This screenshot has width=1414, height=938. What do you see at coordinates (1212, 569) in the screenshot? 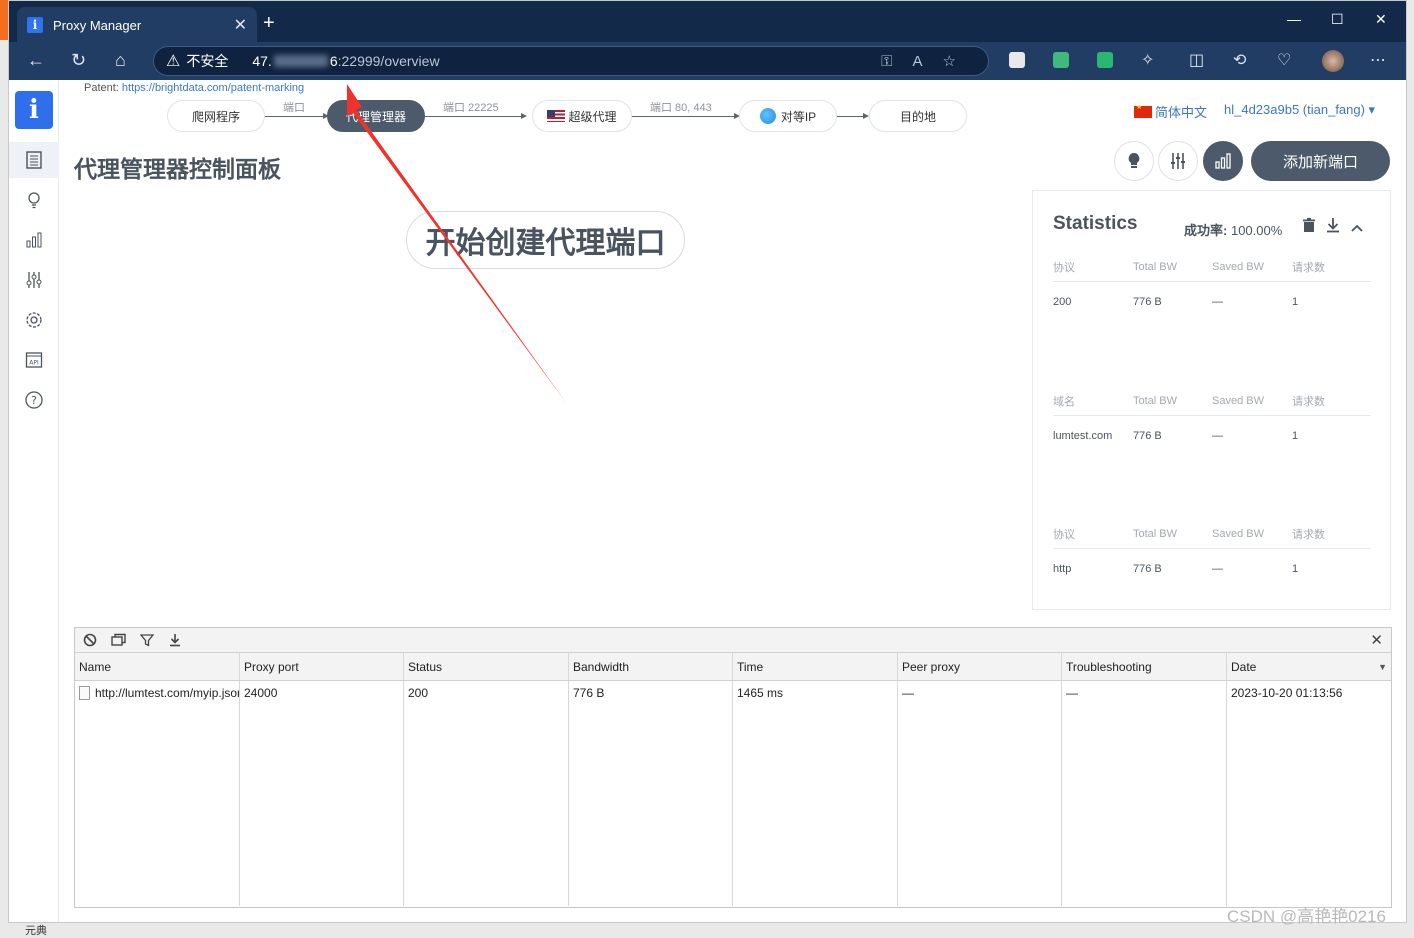
I see `stats-table-row: http 776 B — 1` at bounding box center [1212, 569].